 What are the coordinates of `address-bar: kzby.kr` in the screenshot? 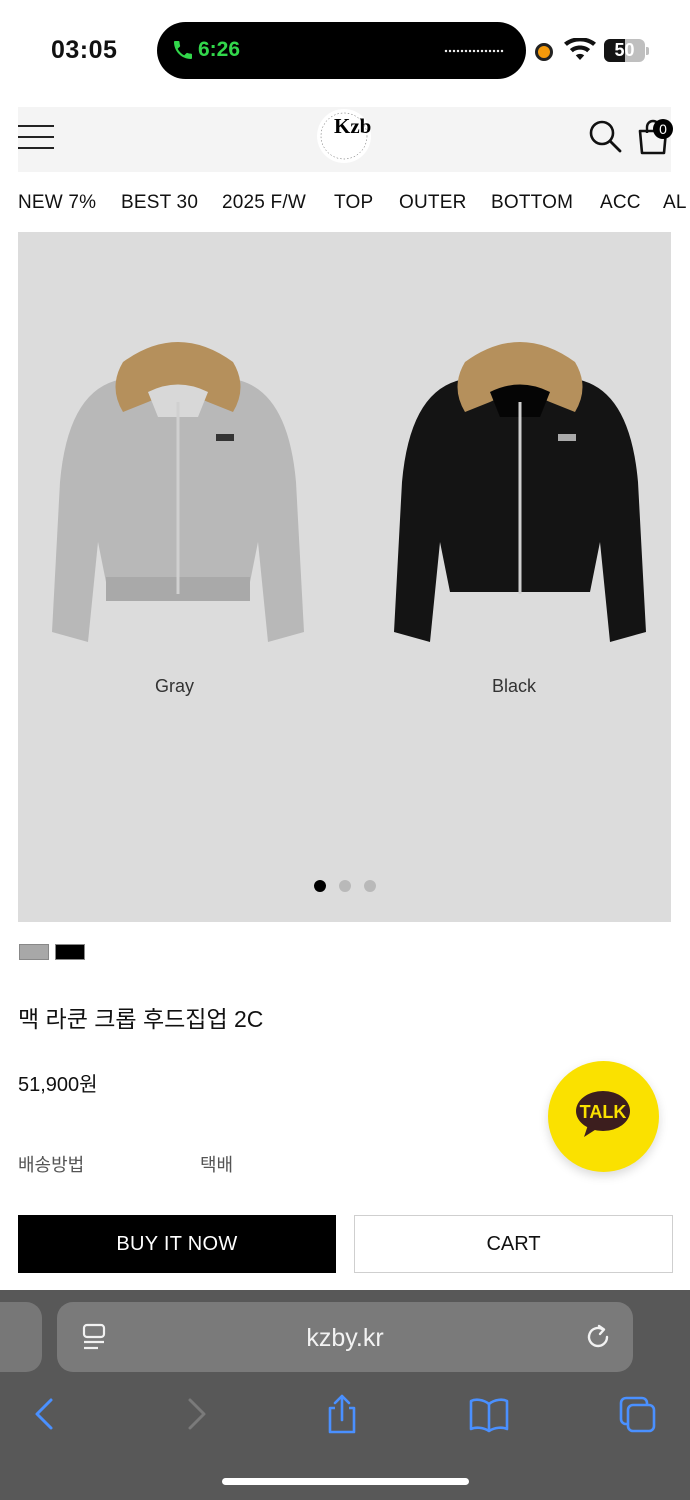 It's located at (345, 1337).